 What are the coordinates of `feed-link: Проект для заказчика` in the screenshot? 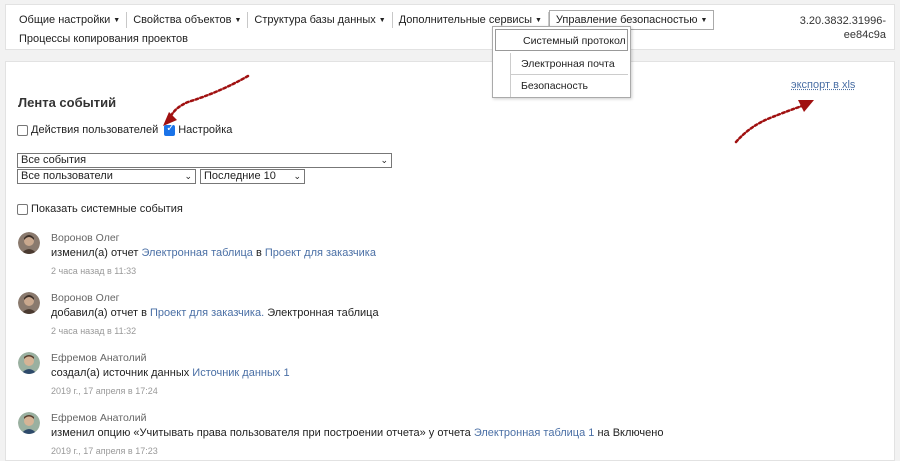 It's located at (320, 253).